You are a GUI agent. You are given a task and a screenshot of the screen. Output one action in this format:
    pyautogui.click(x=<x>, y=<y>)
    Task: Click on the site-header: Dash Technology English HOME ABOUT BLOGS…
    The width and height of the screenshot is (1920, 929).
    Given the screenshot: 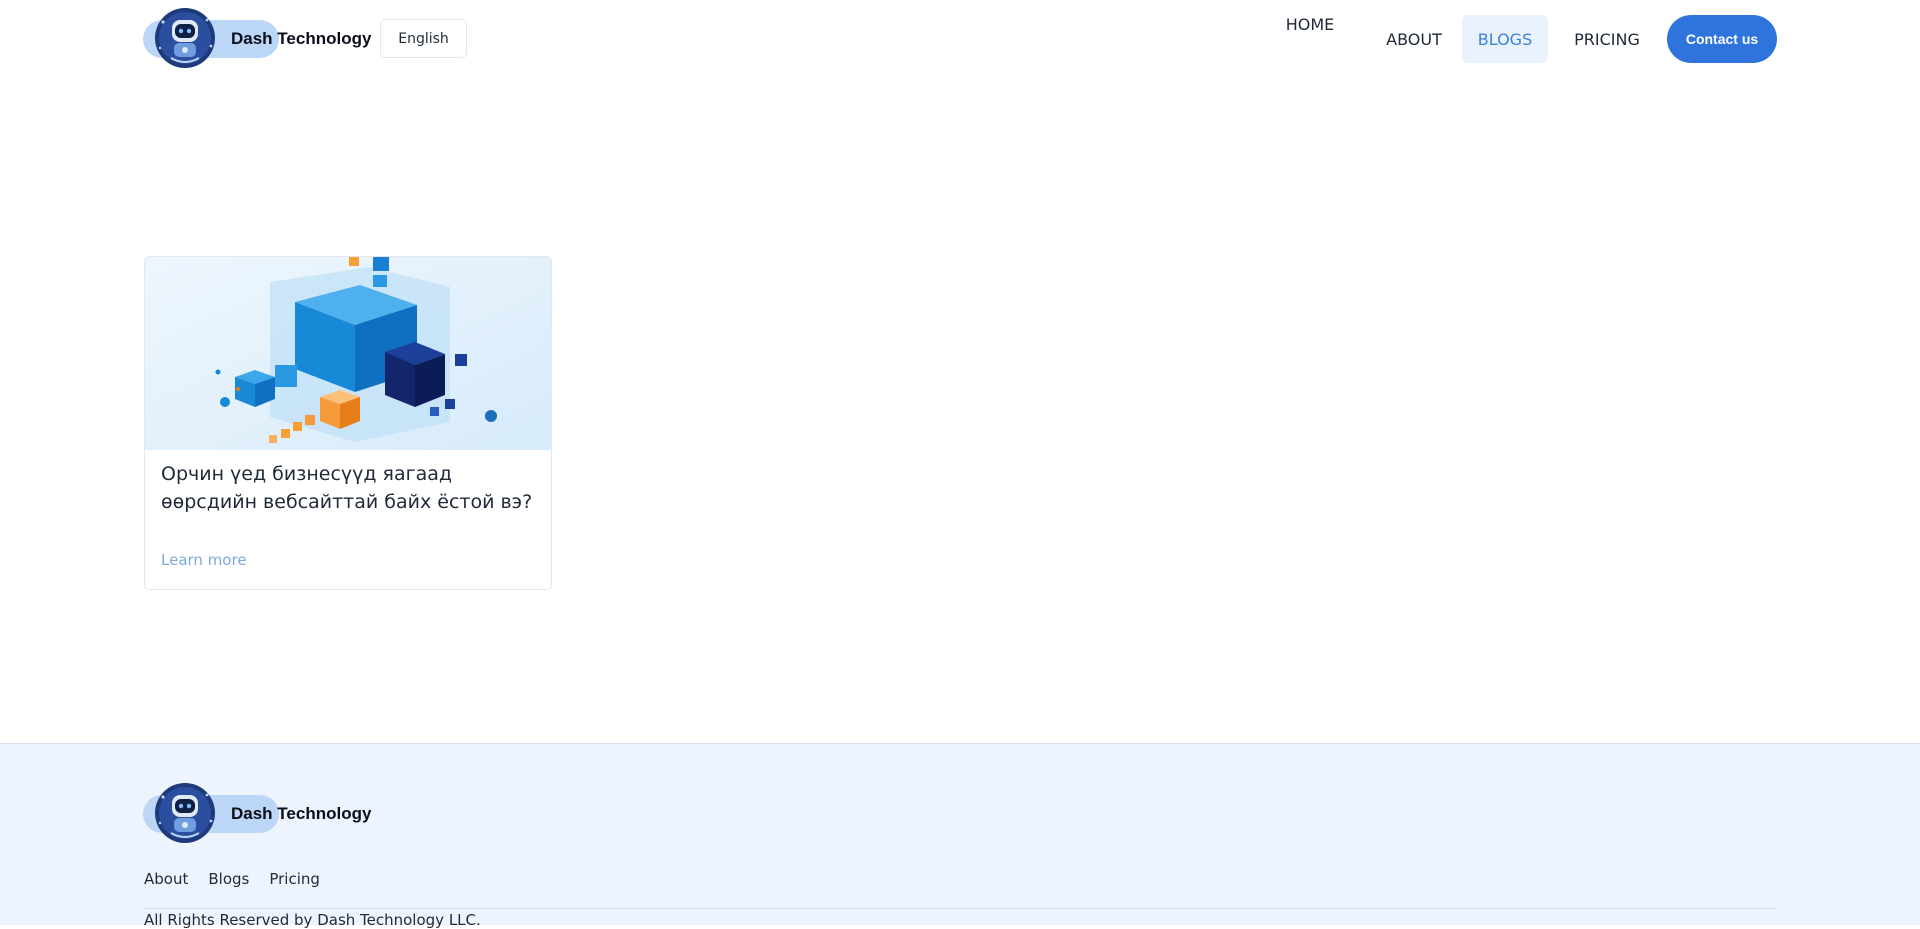 What is the action you would take?
    pyautogui.click(x=960, y=40)
    